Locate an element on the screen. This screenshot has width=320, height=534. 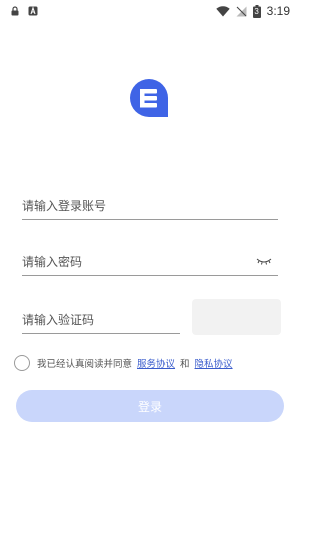
wifi-icon is located at coordinates (222, 10).